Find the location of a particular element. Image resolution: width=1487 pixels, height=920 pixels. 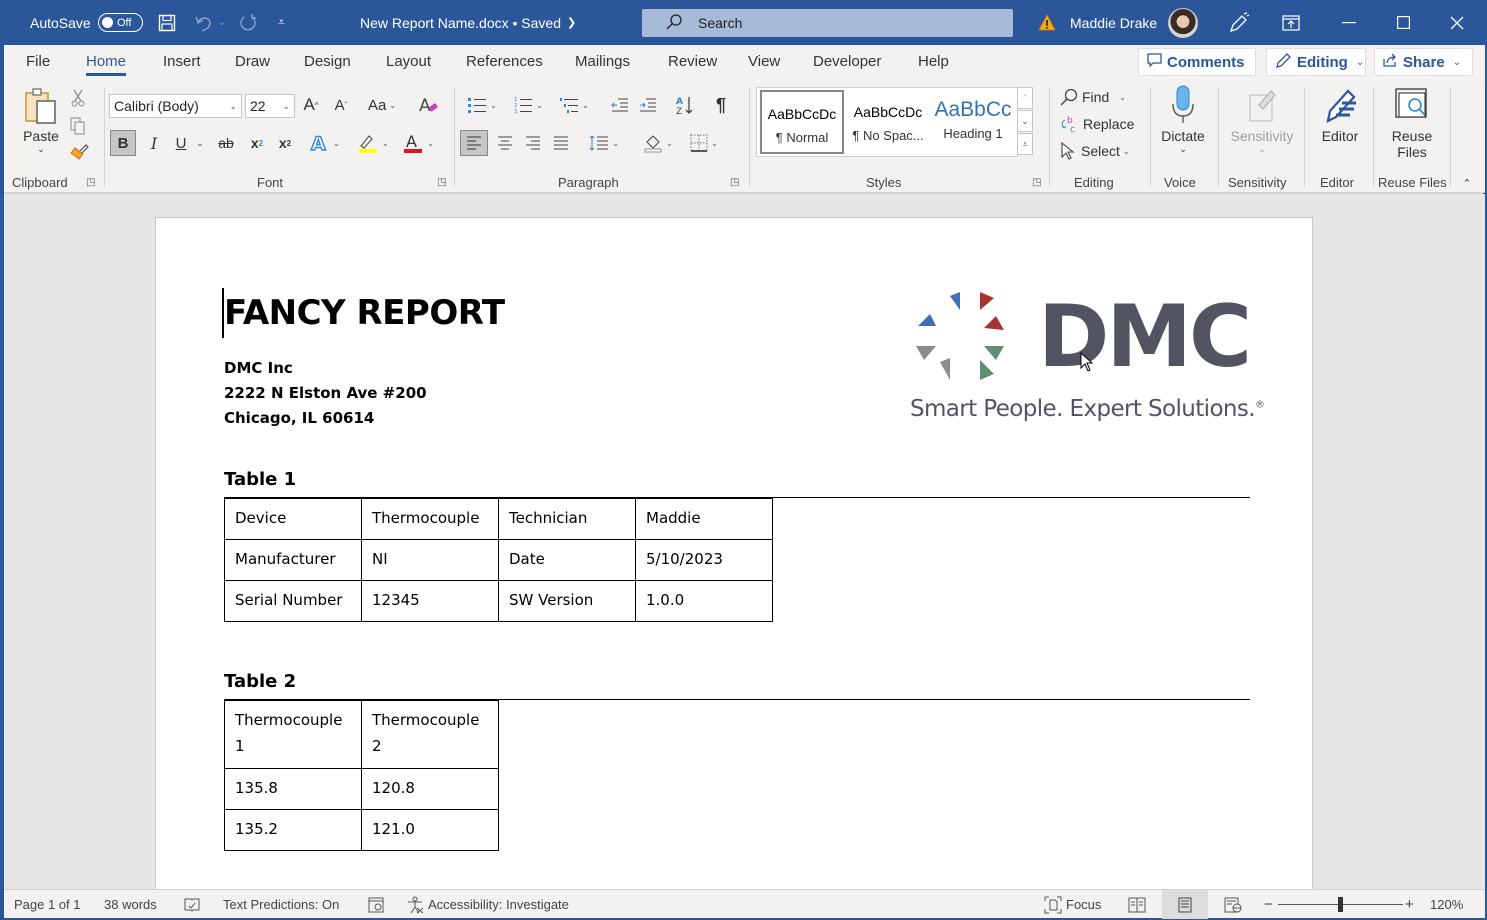

bold-button: B is located at coordinates (123, 143).